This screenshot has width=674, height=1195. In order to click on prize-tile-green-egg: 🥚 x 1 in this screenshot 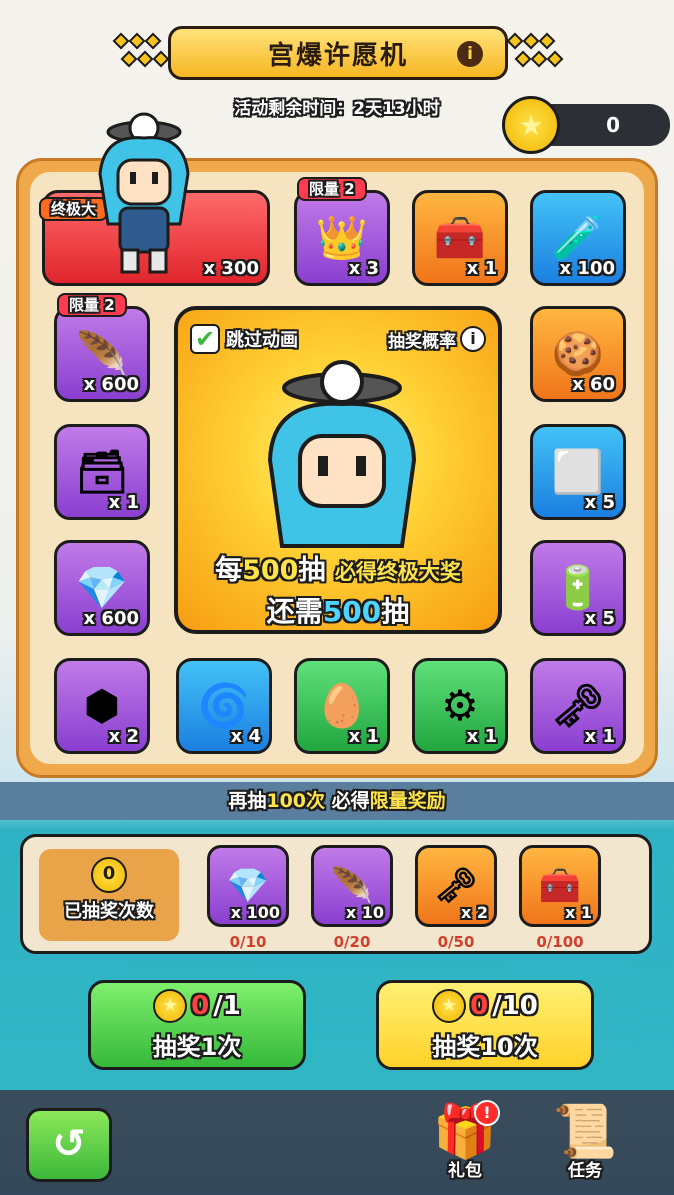, I will do `click(342, 706)`.